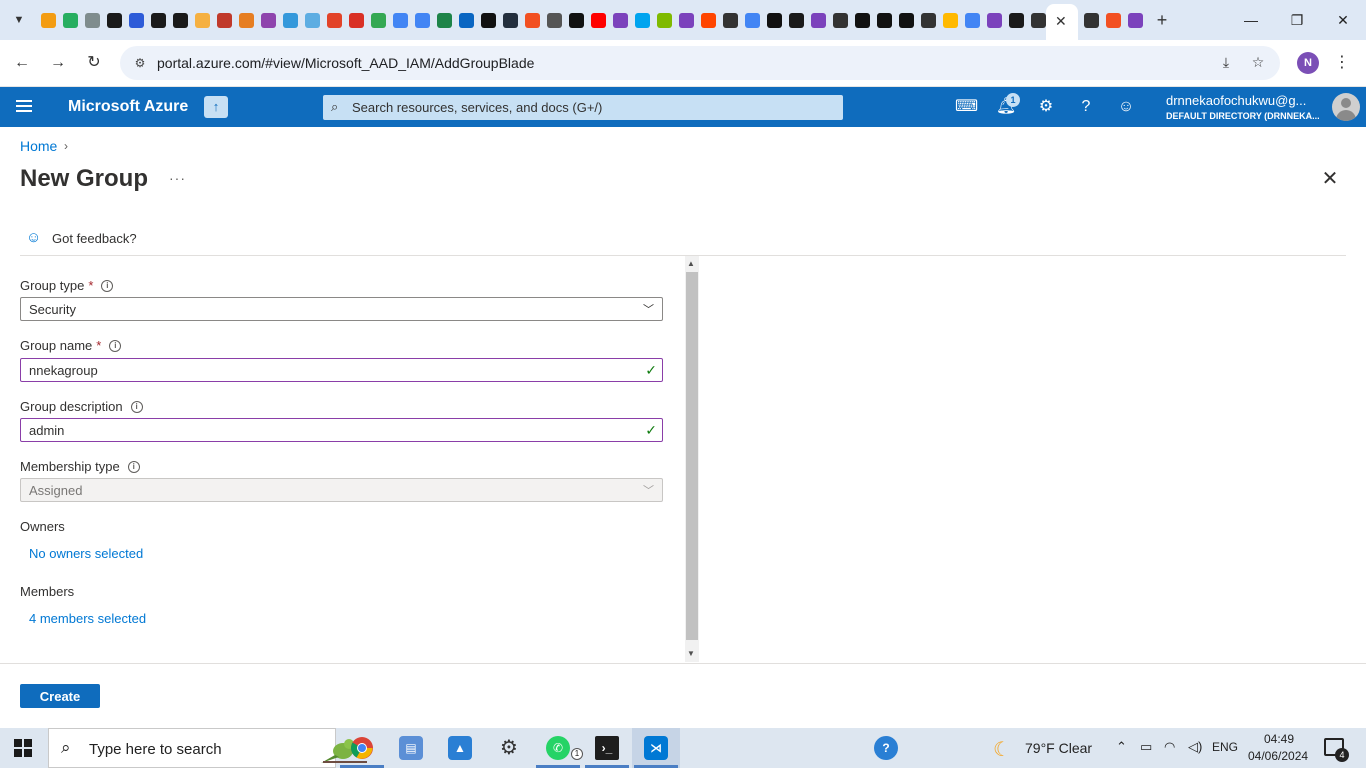  What do you see at coordinates (1251, 20) in the screenshot?
I see `minimize-icon: —` at bounding box center [1251, 20].